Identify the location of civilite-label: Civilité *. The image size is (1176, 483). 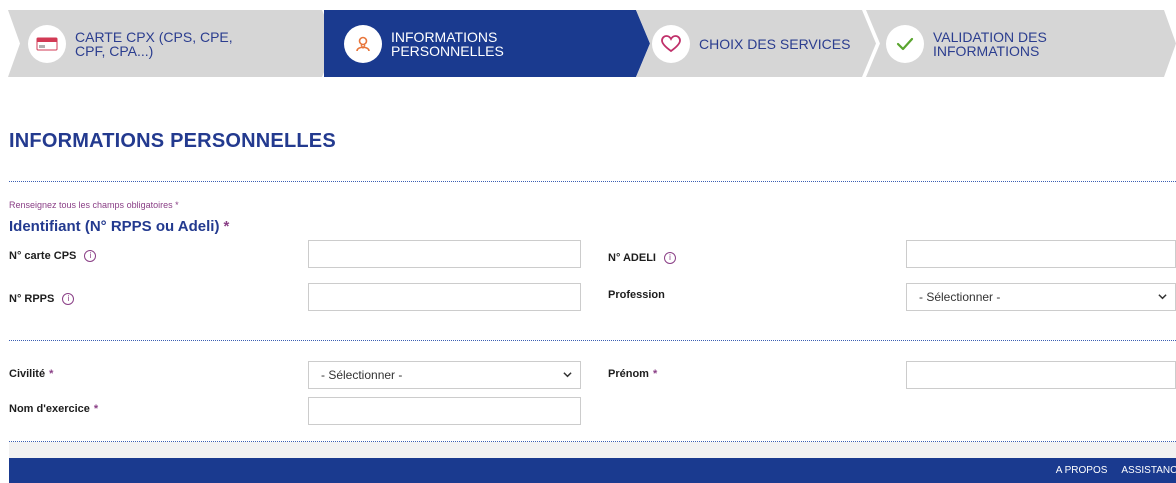
(31, 374).